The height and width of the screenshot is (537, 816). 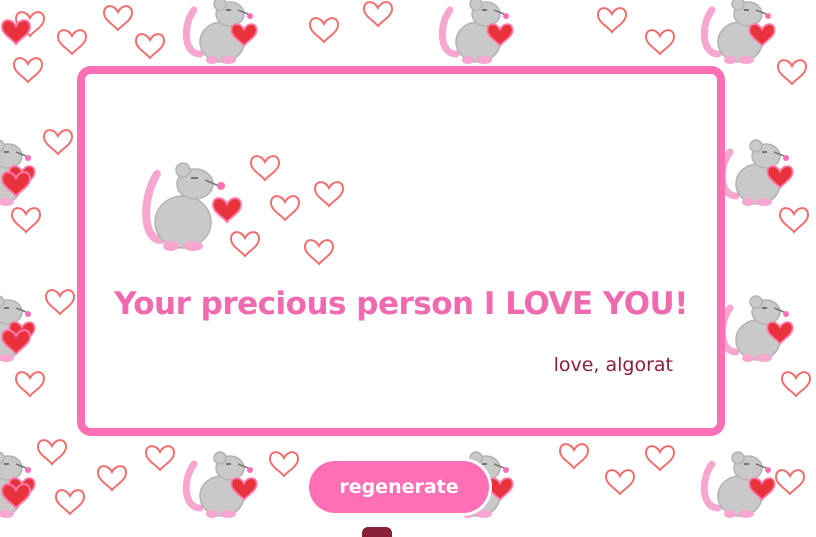 I want to click on rat-with-hearts-illustration, so click(x=243, y=210).